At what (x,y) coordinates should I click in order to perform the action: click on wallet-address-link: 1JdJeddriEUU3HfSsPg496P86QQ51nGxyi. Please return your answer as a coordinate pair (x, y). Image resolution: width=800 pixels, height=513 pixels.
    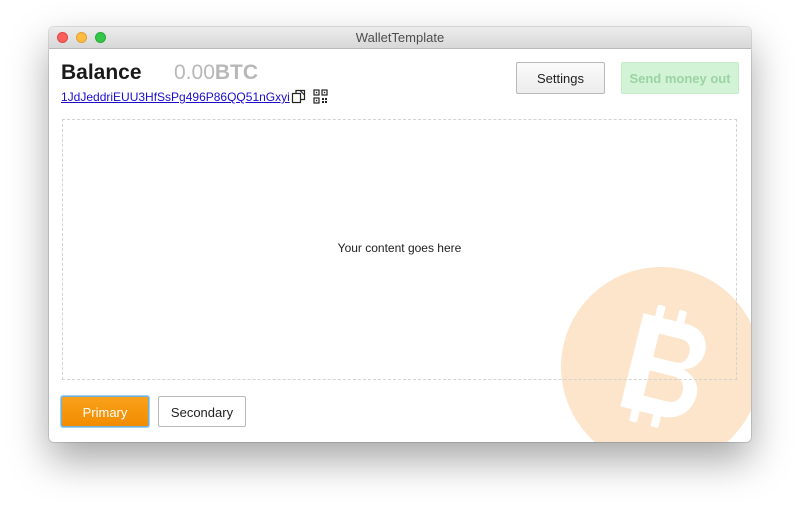
    Looking at the image, I should click on (175, 97).